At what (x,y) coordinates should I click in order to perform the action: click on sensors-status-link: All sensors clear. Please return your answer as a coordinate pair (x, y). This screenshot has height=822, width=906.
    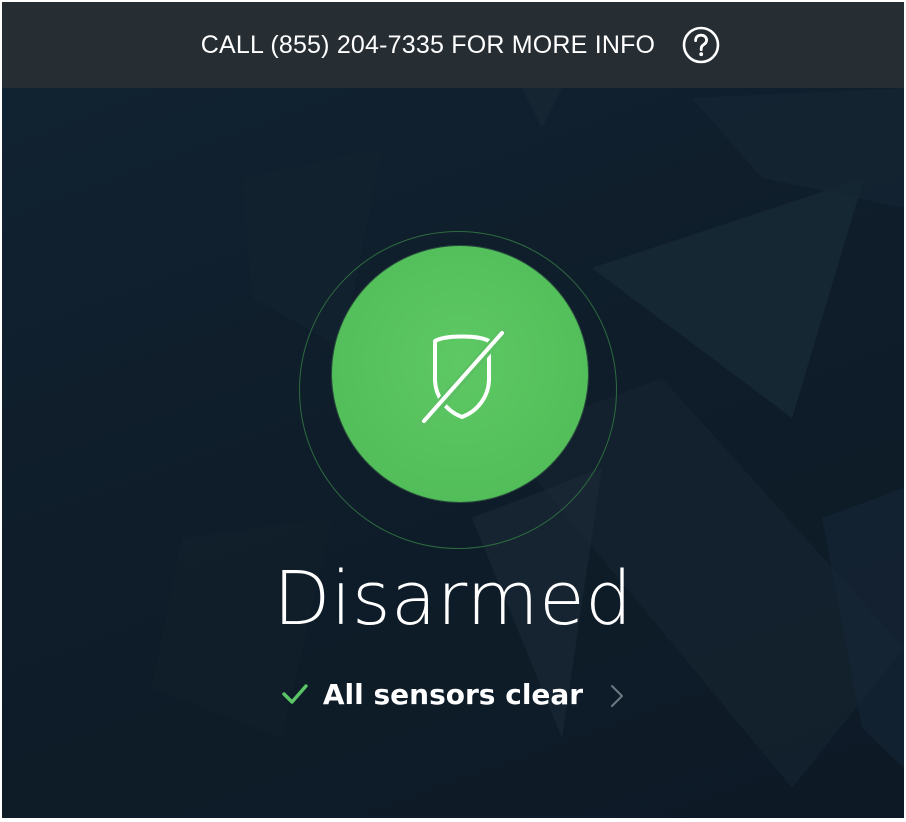
    Looking at the image, I should click on (453, 694).